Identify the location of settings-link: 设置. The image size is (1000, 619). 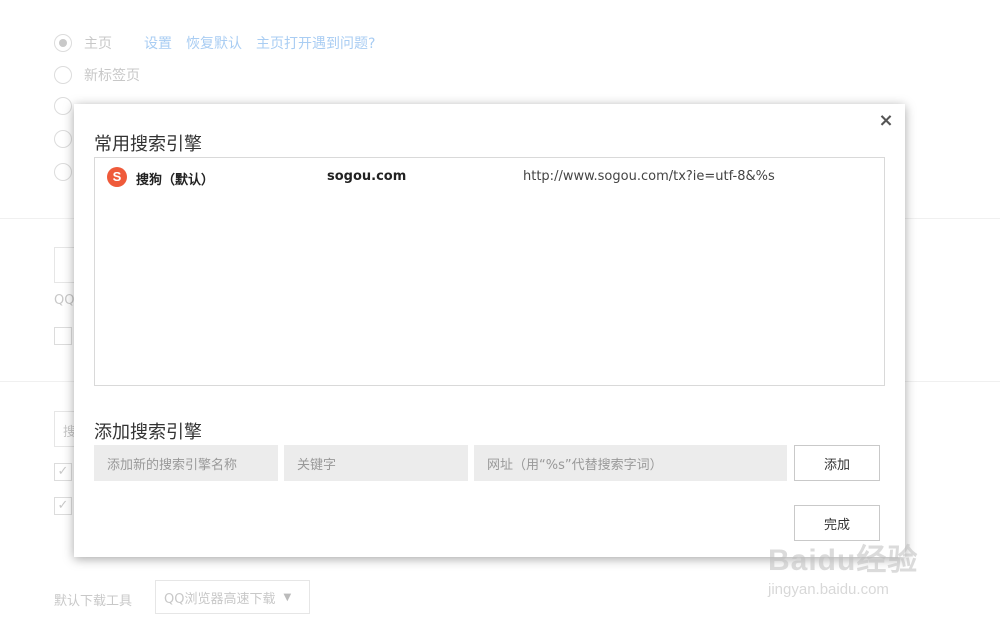
(158, 43).